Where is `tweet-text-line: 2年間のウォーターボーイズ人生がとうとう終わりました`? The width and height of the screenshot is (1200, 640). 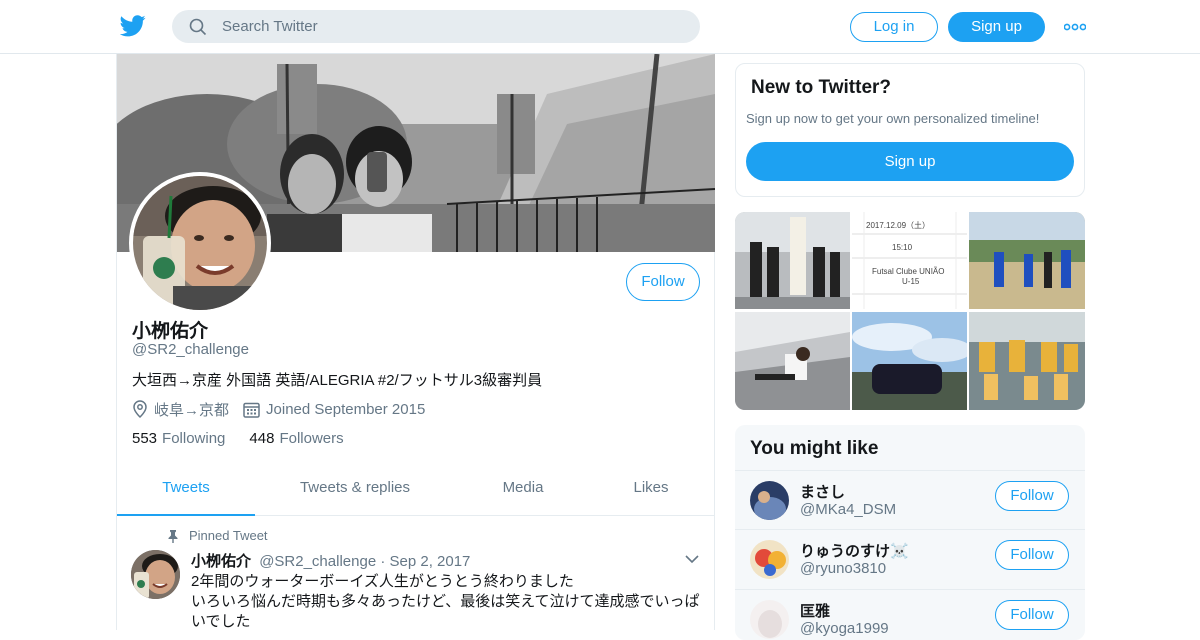 tweet-text-line: 2年間のウォーターボーイズ人生がとうとう終わりました is located at coordinates (382, 581).